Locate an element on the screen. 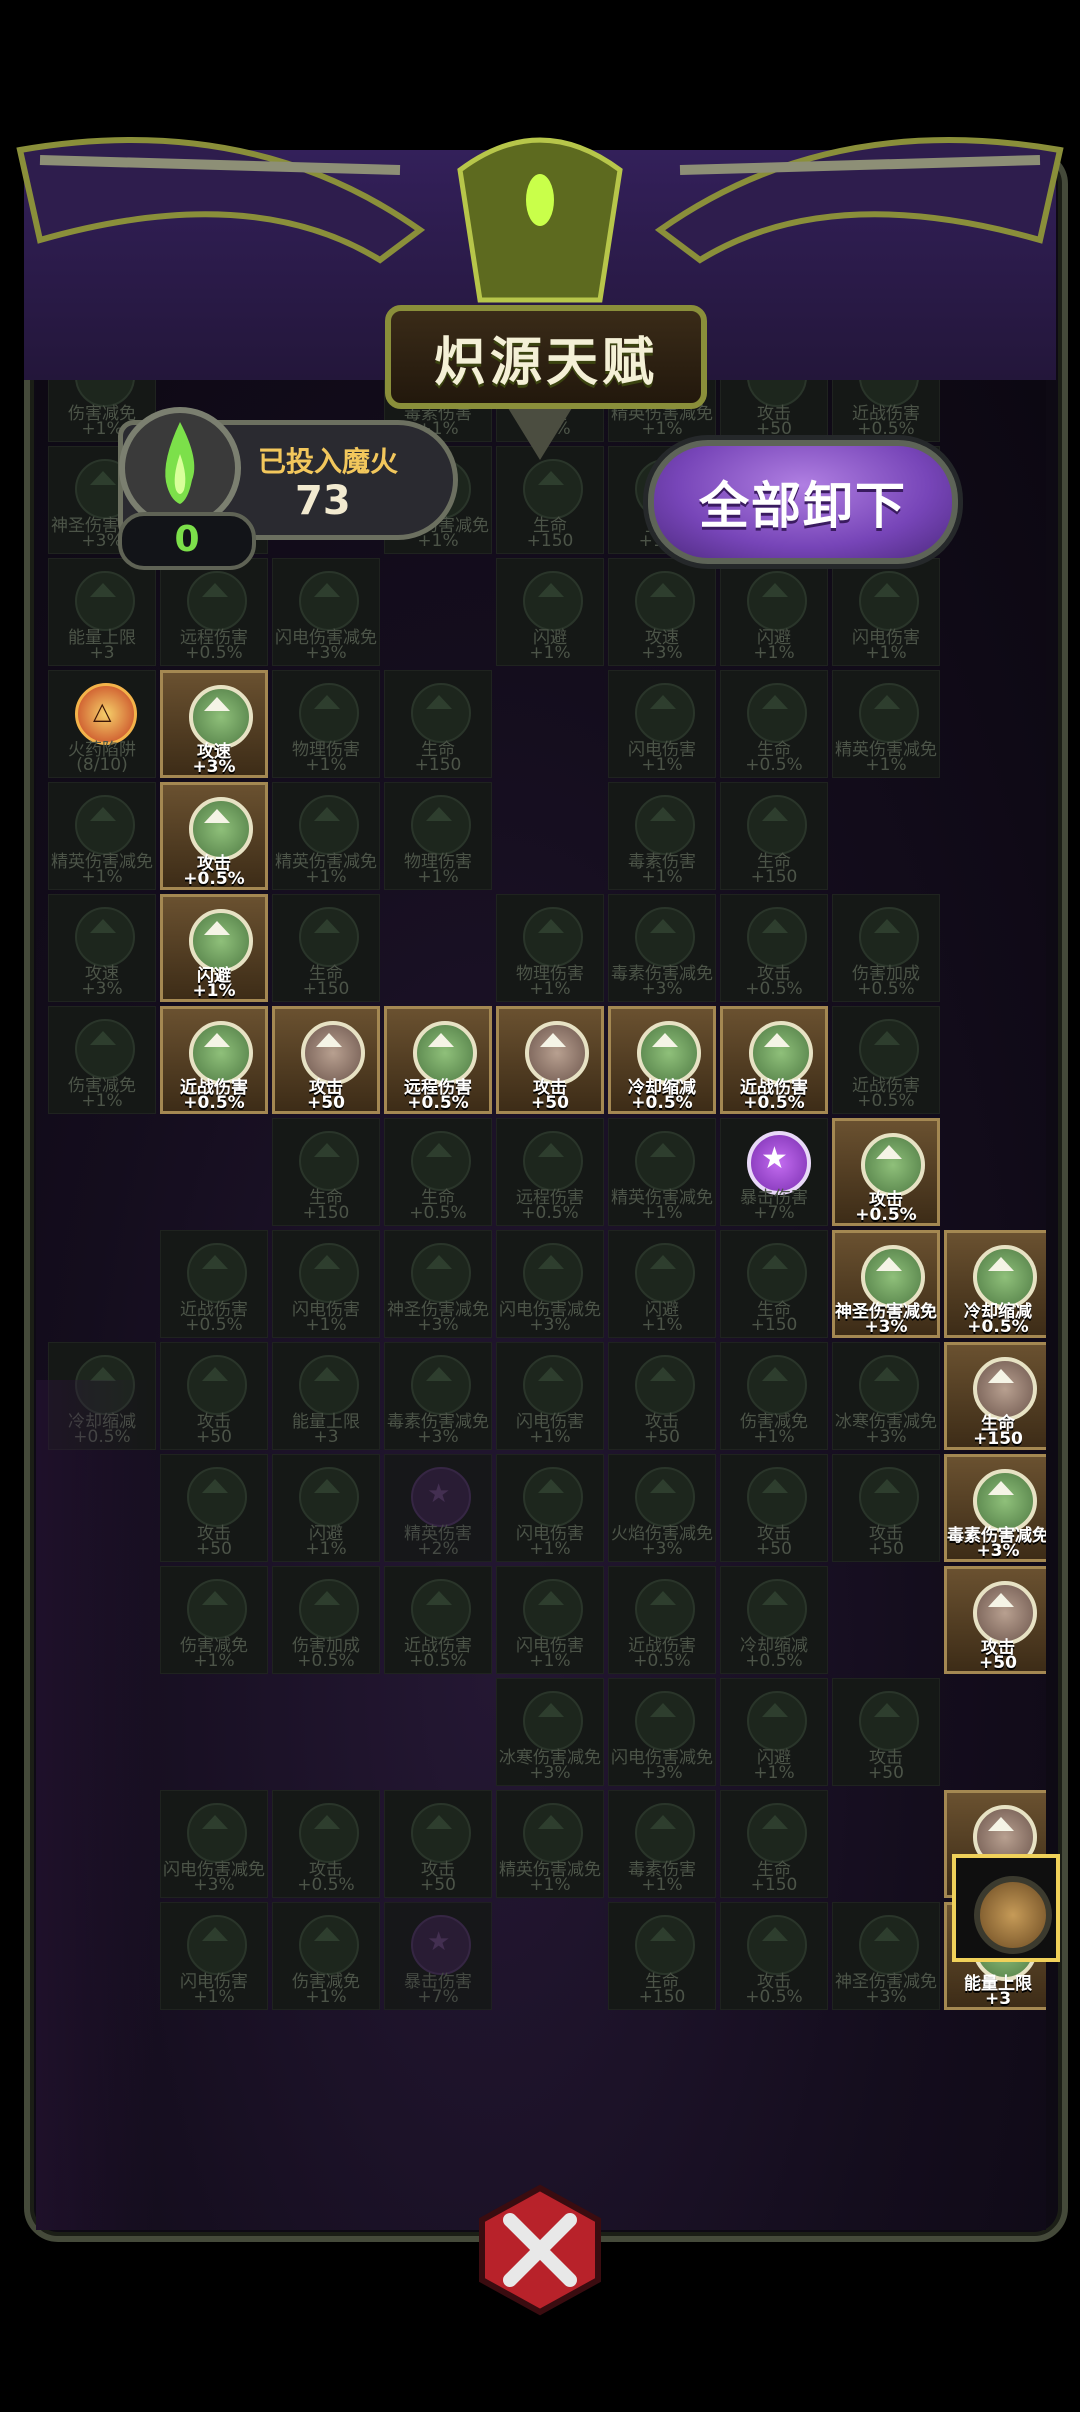 This screenshot has height=2412, width=1080. close-icon is located at coordinates (540, 2250).